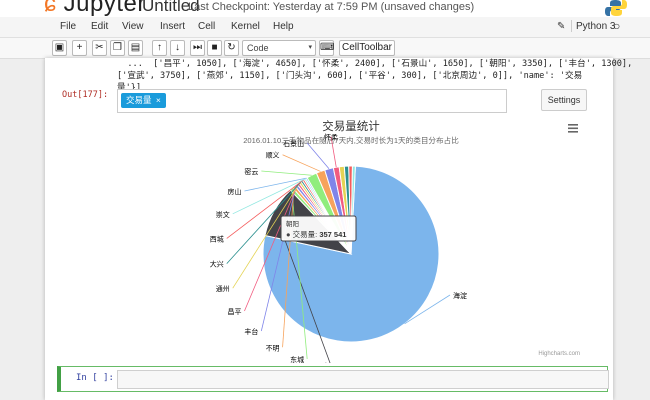 This screenshot has width=650, height=400. Describe the element at coordinates (245, 26) in the screenshot. I see `menu-kernel: Kernel` at that location.